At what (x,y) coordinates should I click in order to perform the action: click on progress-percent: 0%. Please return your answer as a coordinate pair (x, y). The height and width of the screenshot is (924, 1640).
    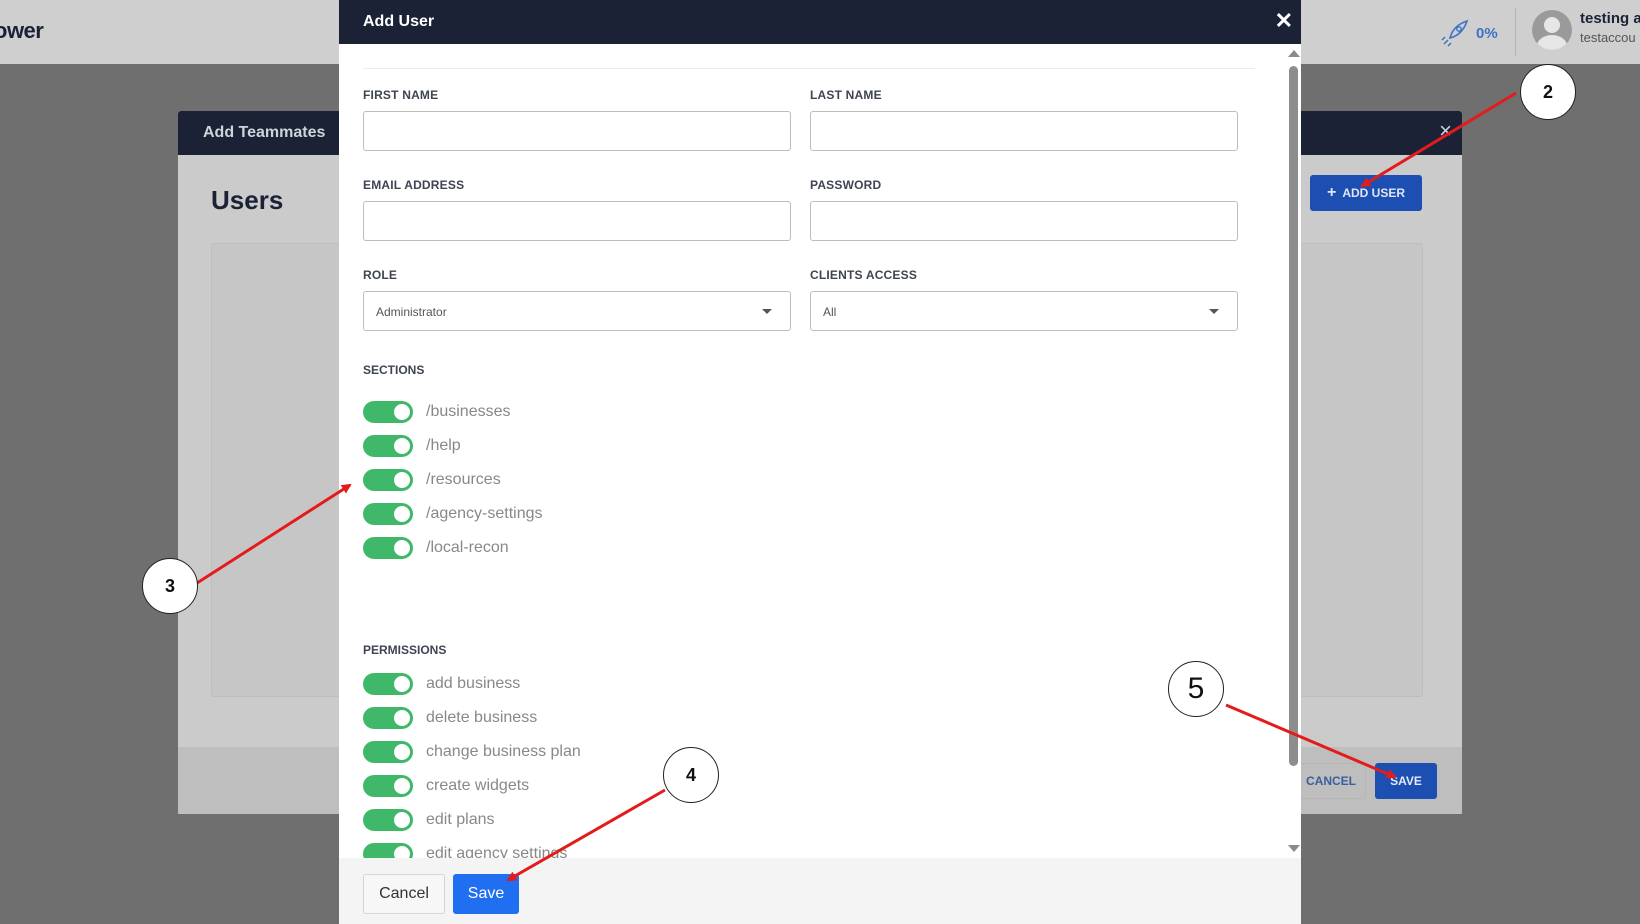
    Looking at the image, I should click on (1487, 33).